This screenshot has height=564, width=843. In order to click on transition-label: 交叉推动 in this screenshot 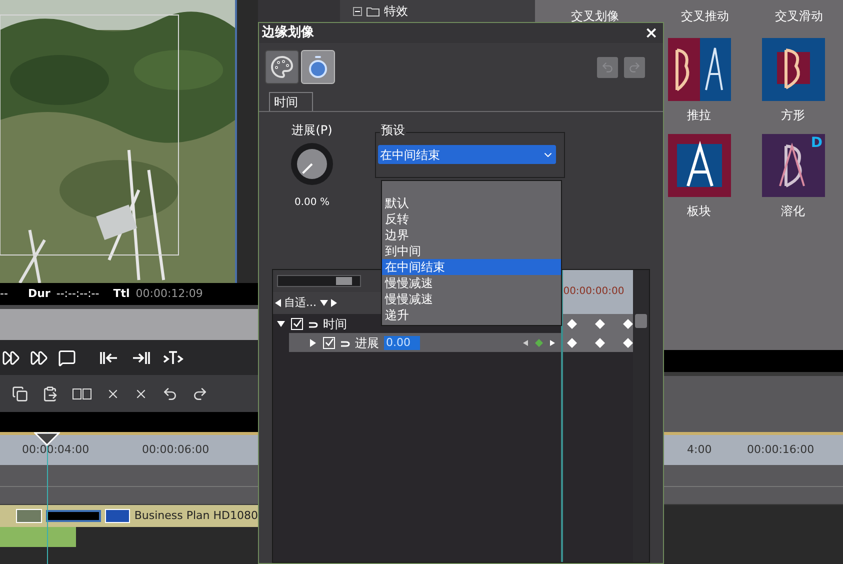, I will do `click(705, 16)`.